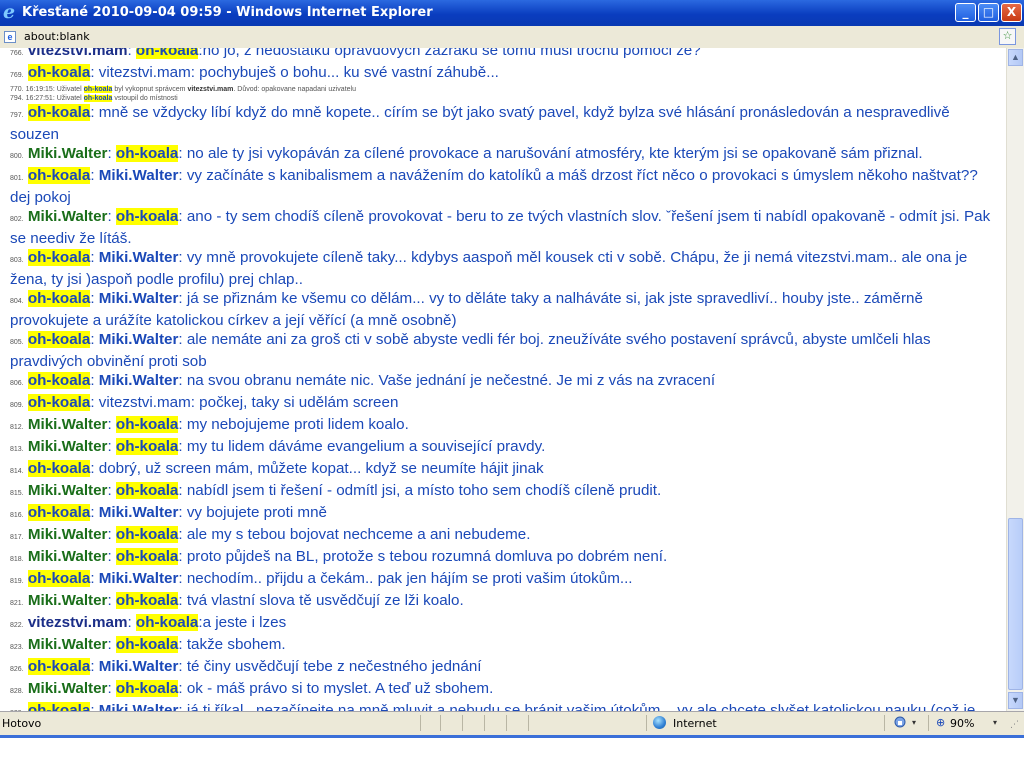 The height and width of the screenshot is (768, 1024). I want to click on message-number: 818., so click(17, 559).